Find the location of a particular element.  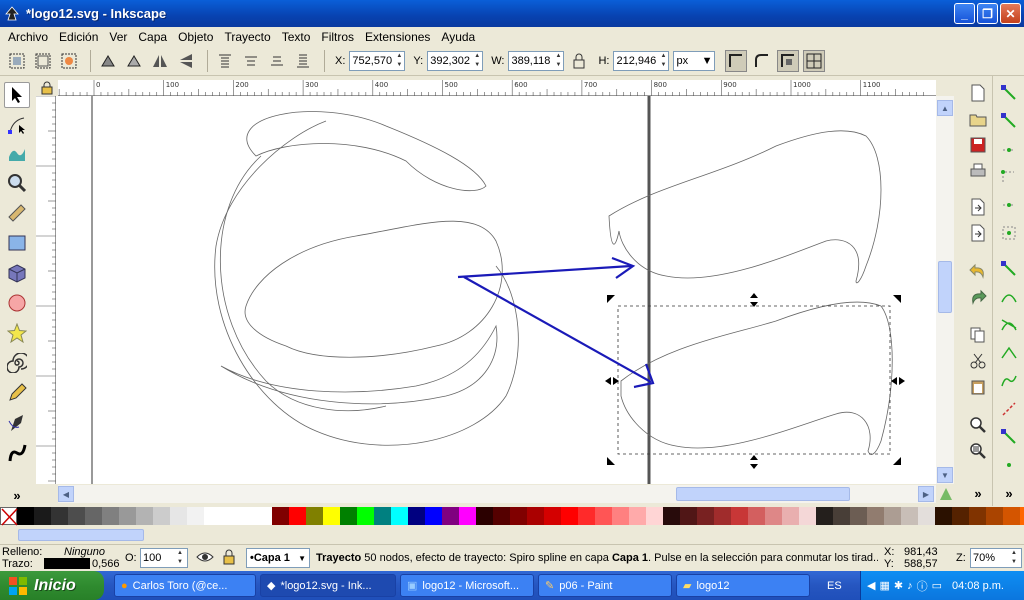

volume-icon: ♪ is located at coordinates (910, 586).